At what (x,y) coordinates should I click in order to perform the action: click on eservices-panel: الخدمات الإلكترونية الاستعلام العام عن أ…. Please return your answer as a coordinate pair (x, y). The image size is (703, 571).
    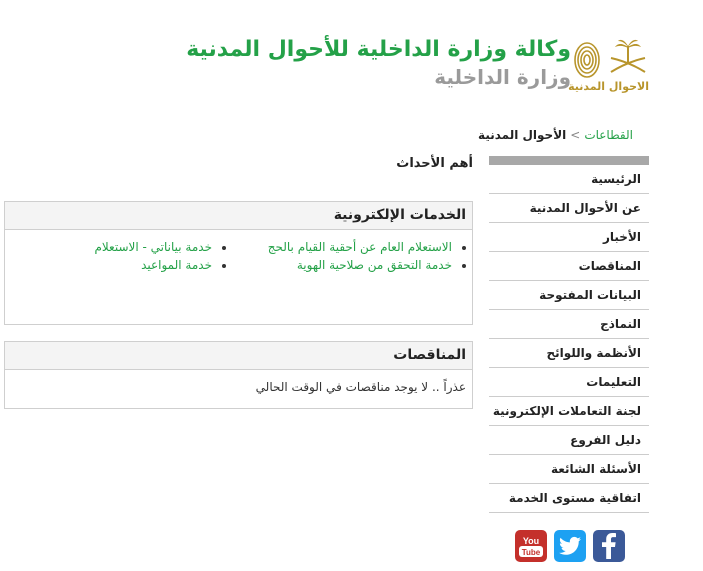
    Looking at the image, I should click on (238, 263).